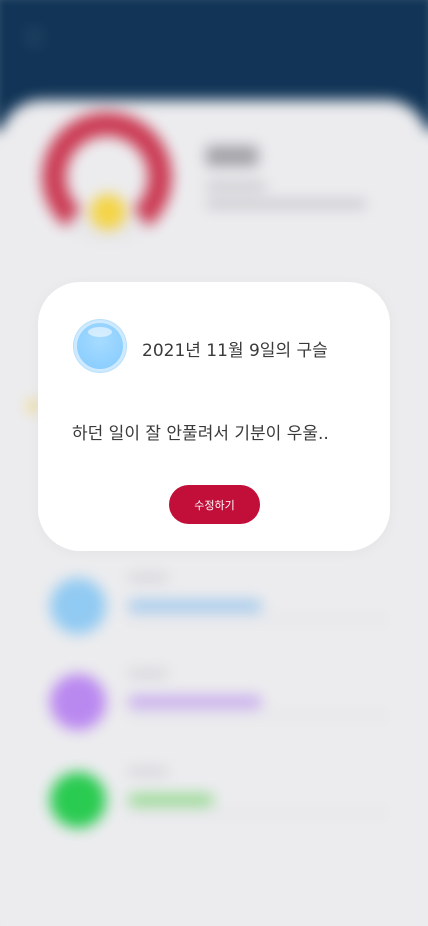 Image resolution: width=428 pixels, height=926 pixels. Describe the element at coordinates (214, 504) in the screenshot. I see `edit-button: 수정하기` at that location.